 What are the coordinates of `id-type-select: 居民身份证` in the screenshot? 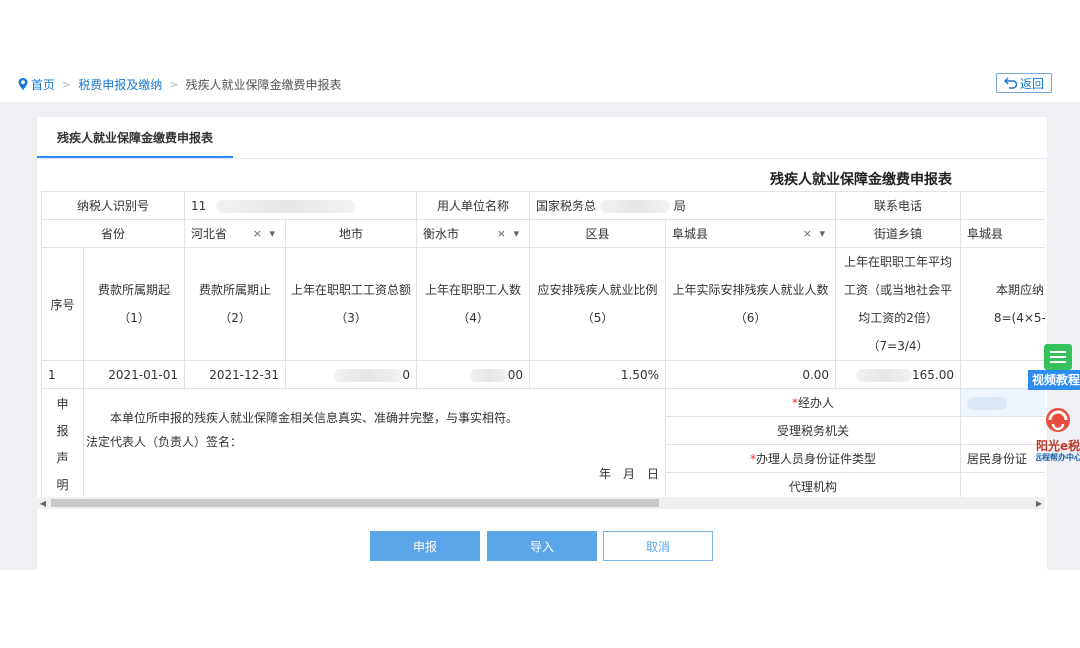 It's located at (1002, 458).